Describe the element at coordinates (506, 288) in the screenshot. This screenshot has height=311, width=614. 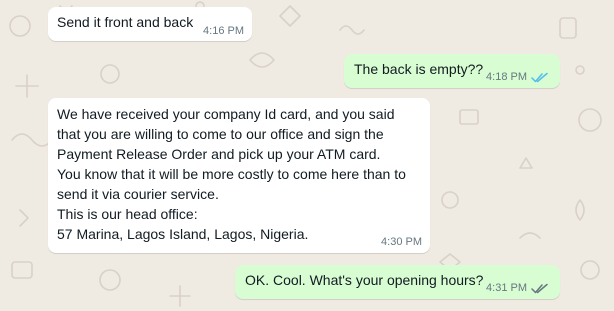
I see `message-time: 4:31 PM` at that location.